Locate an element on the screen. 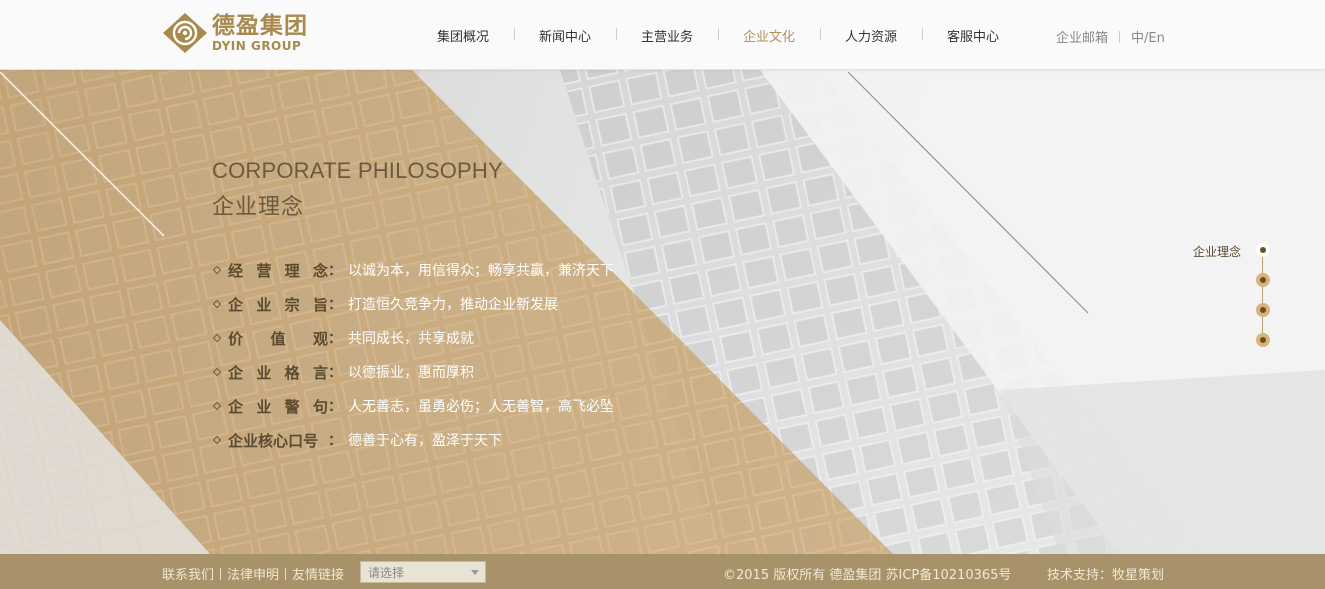  main-nav: 集团概况 新闻中心 主营业务 企业文化 人力资源 客服中心 is located at coordinates (718, 35).